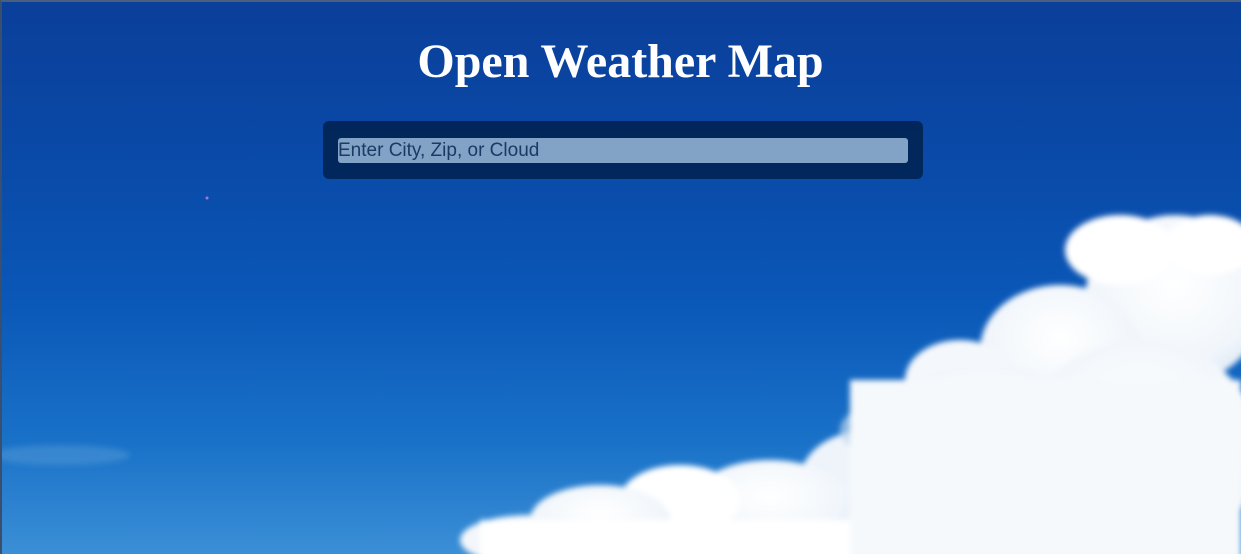 This screenshot has width=1241, height=554. Describe the element at coordinates (620, 61) in the screenshot. I see `page-title: Open Weather Map` at that location.